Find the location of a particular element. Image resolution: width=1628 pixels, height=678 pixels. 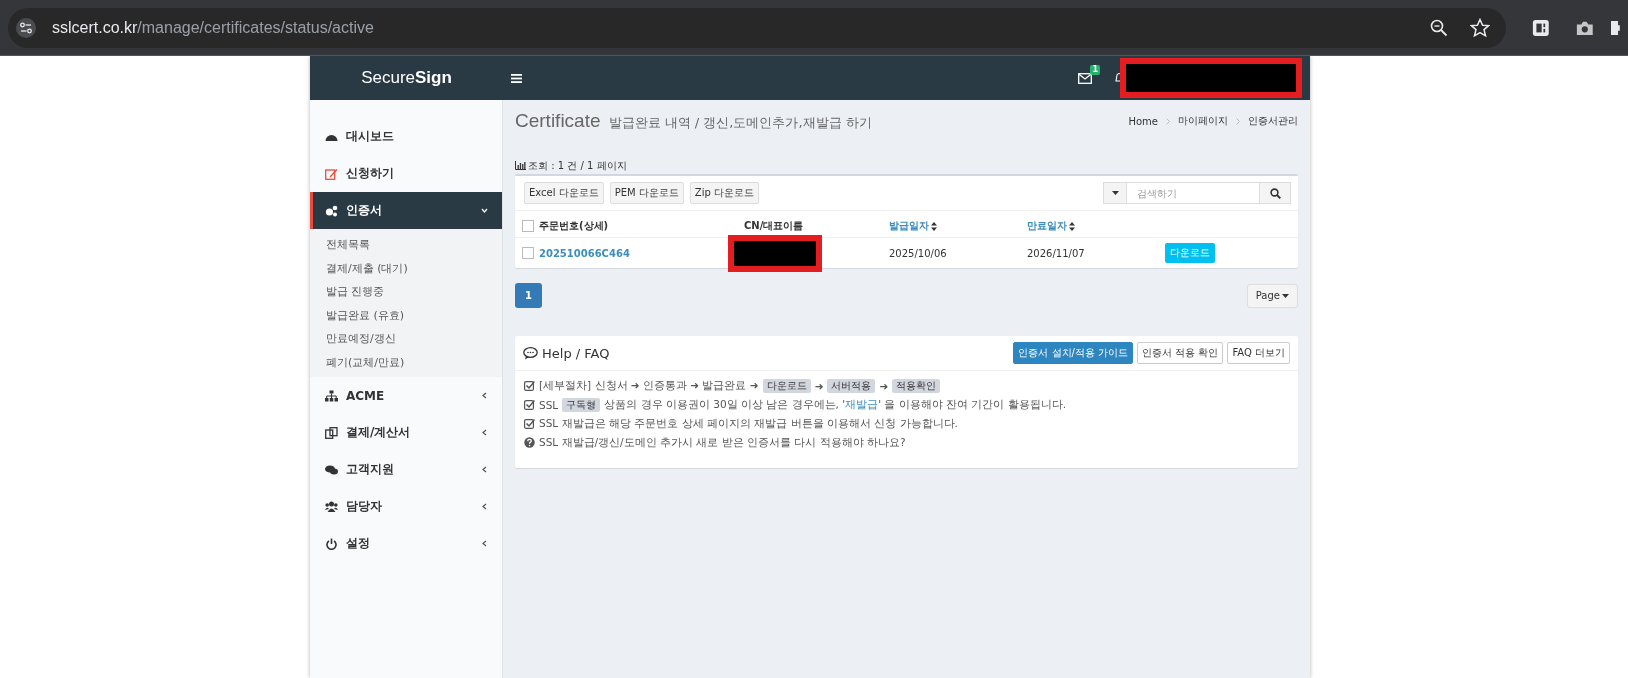

help-text: [세부절차] 신청서 ➜ 인증통과 ➜ 발급완료 ➜ is located at coordinates (649, 385).